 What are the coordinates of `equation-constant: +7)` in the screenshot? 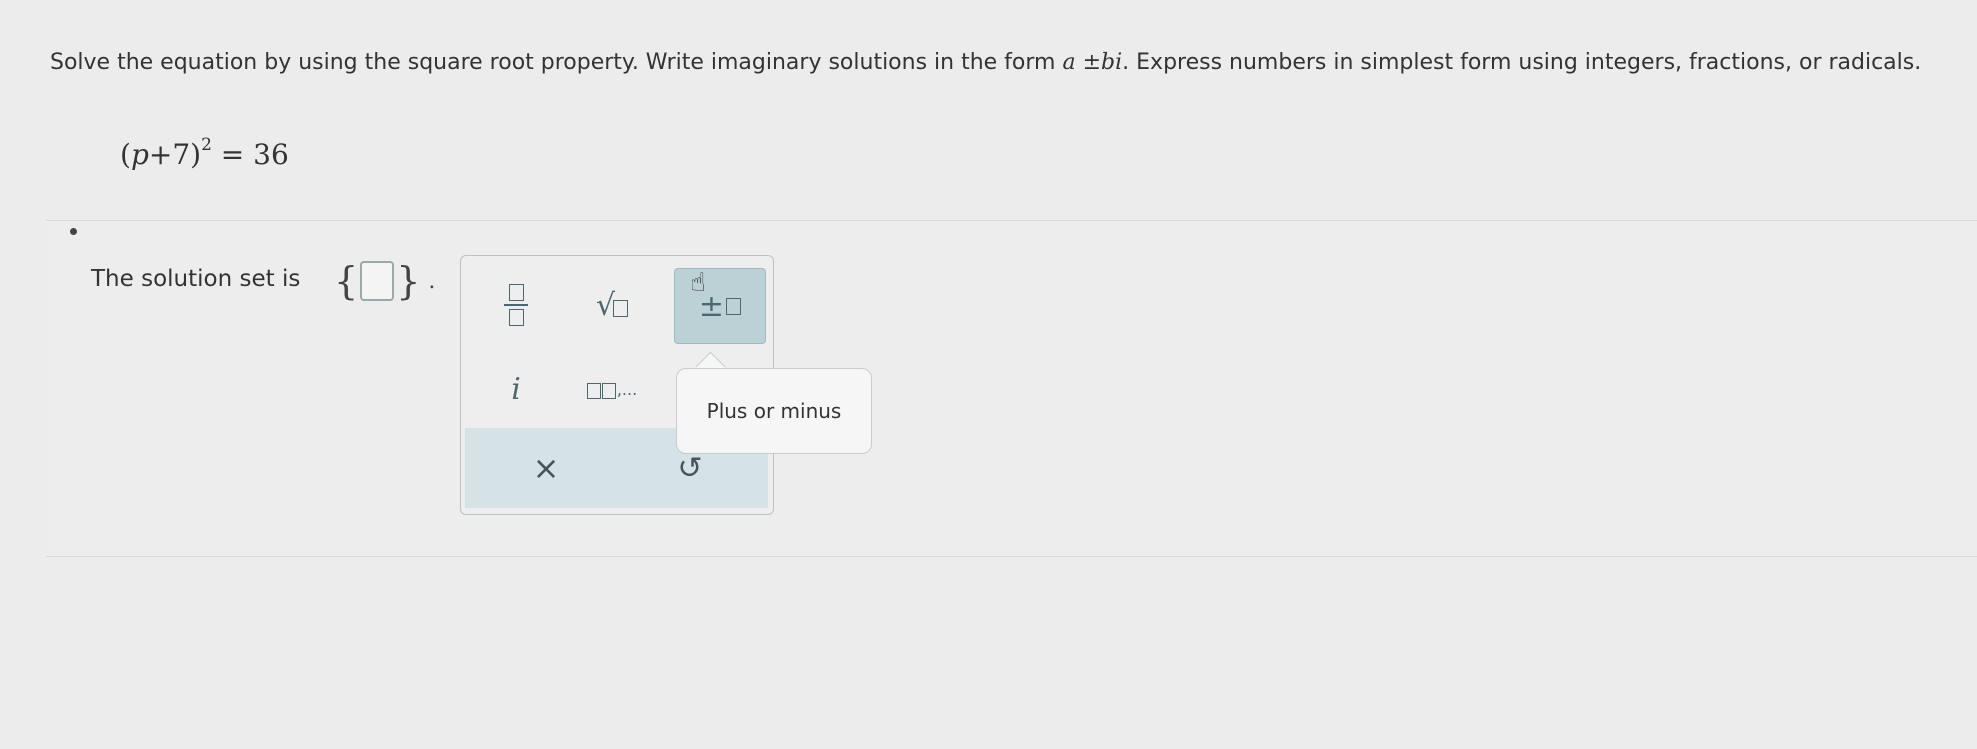 It's located at (175, 154).